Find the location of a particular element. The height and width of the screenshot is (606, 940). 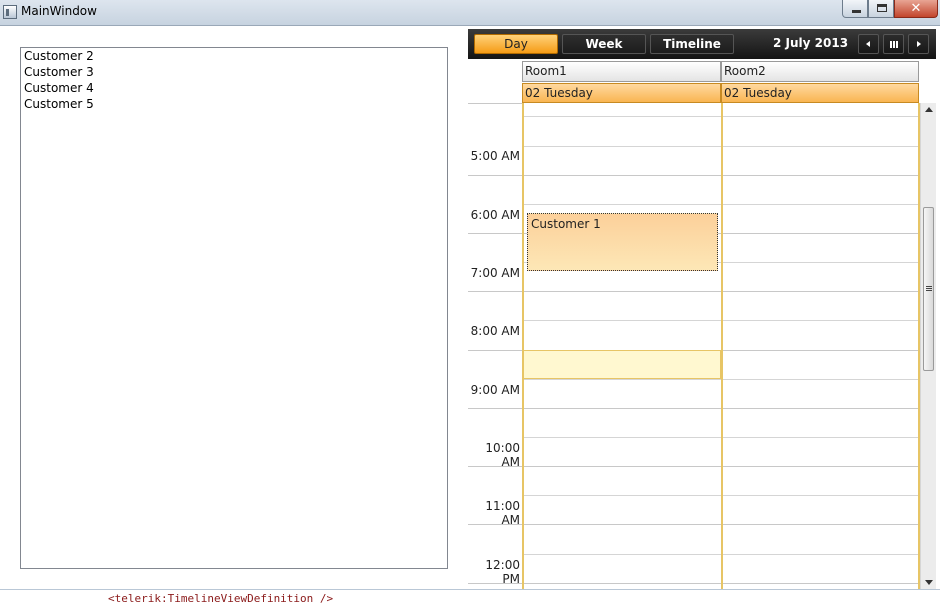

minimize-button is located at coordinates (855, 9).